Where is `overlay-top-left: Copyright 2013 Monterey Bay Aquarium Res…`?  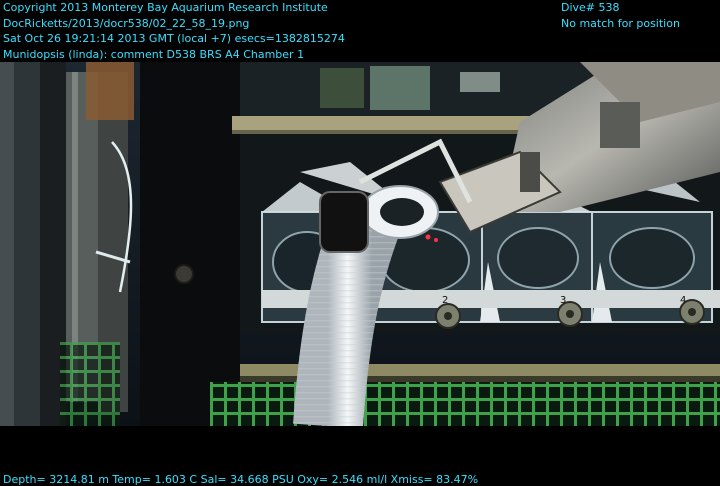 overlay-top-left: Copyright 2013 Monterey Bay Aquarium Res… is located at coordinates (174, 31).